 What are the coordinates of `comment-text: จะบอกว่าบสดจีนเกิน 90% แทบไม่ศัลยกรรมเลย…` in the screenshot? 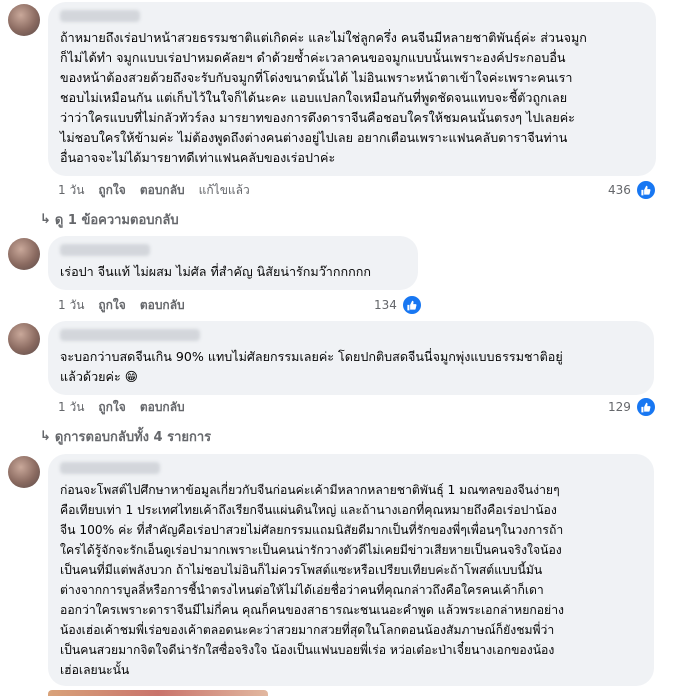 It's located at (311, 366).